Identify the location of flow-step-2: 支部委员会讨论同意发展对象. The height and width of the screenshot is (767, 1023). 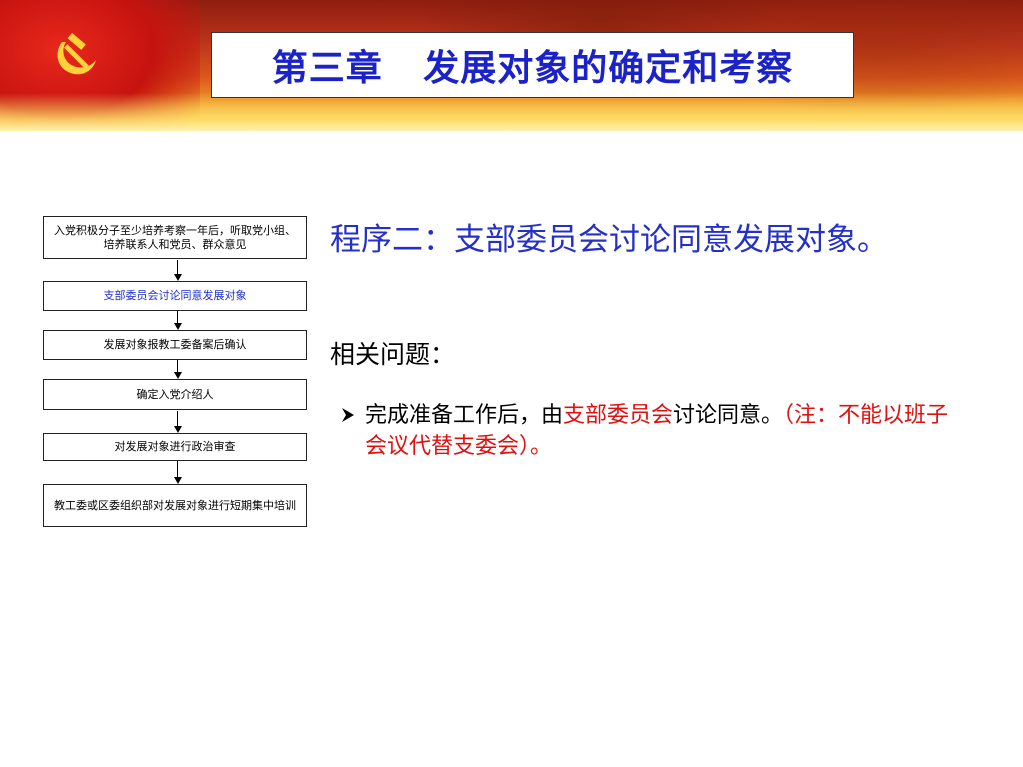
(175, 296).